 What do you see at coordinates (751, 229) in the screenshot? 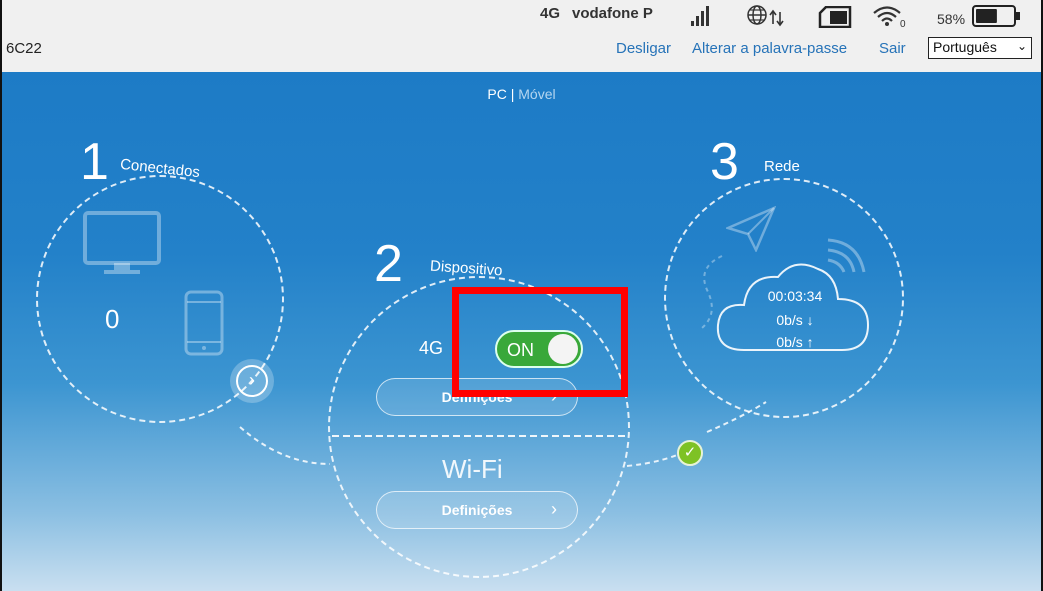
I see `paper-plane-icon` at bounding box center [751, 229].